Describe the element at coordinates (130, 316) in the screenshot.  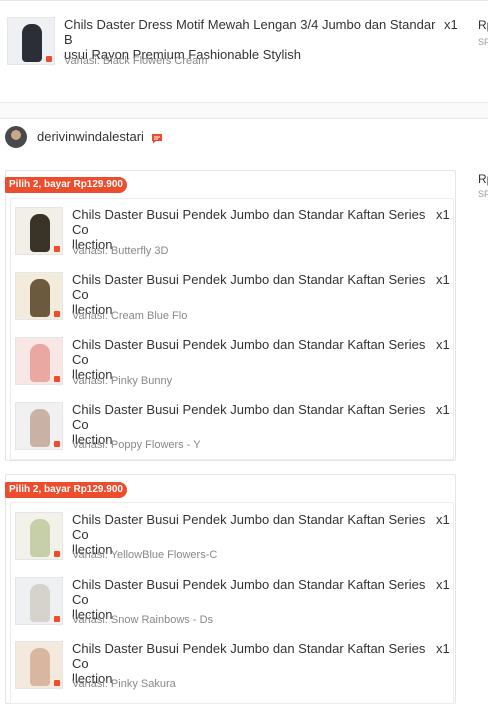
I see `product-variant: Variasi: Cream Blue Flo` at that location.